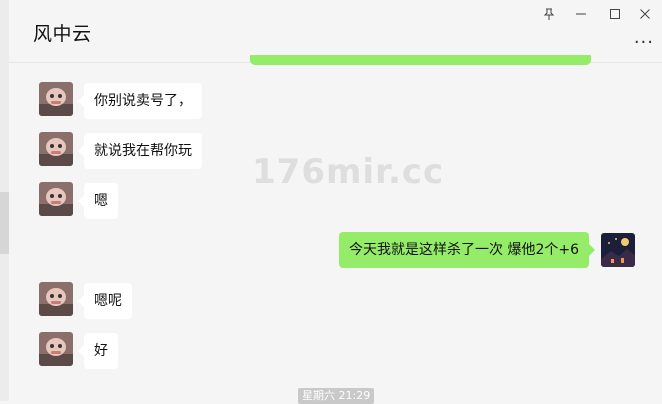  I want to click on scrollbar-thumb, so click(4, 223).